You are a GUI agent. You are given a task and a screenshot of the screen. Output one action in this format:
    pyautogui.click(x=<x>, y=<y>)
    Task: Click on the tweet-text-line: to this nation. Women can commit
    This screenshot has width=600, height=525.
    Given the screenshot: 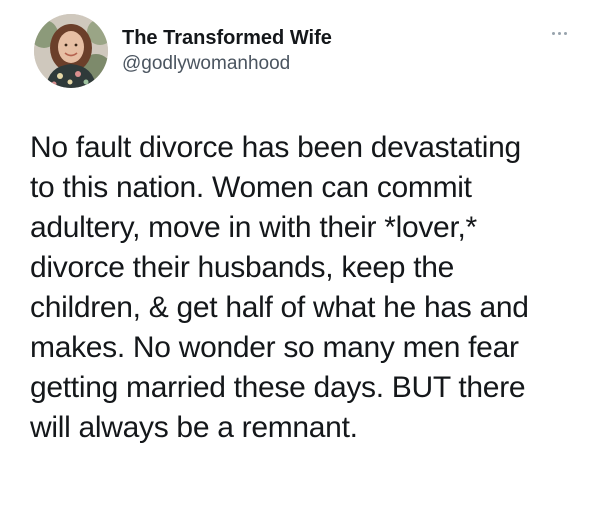 What is the action you would take?
    pyautogui.click(x=251, y=187)
    